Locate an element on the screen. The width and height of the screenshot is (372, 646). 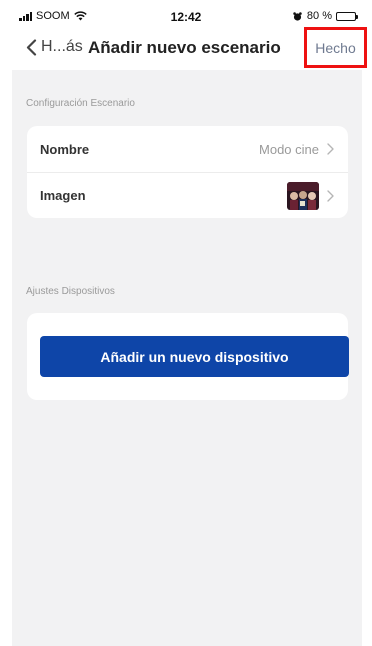
battery-percent: 80 % is located at coordinates (319, 16).